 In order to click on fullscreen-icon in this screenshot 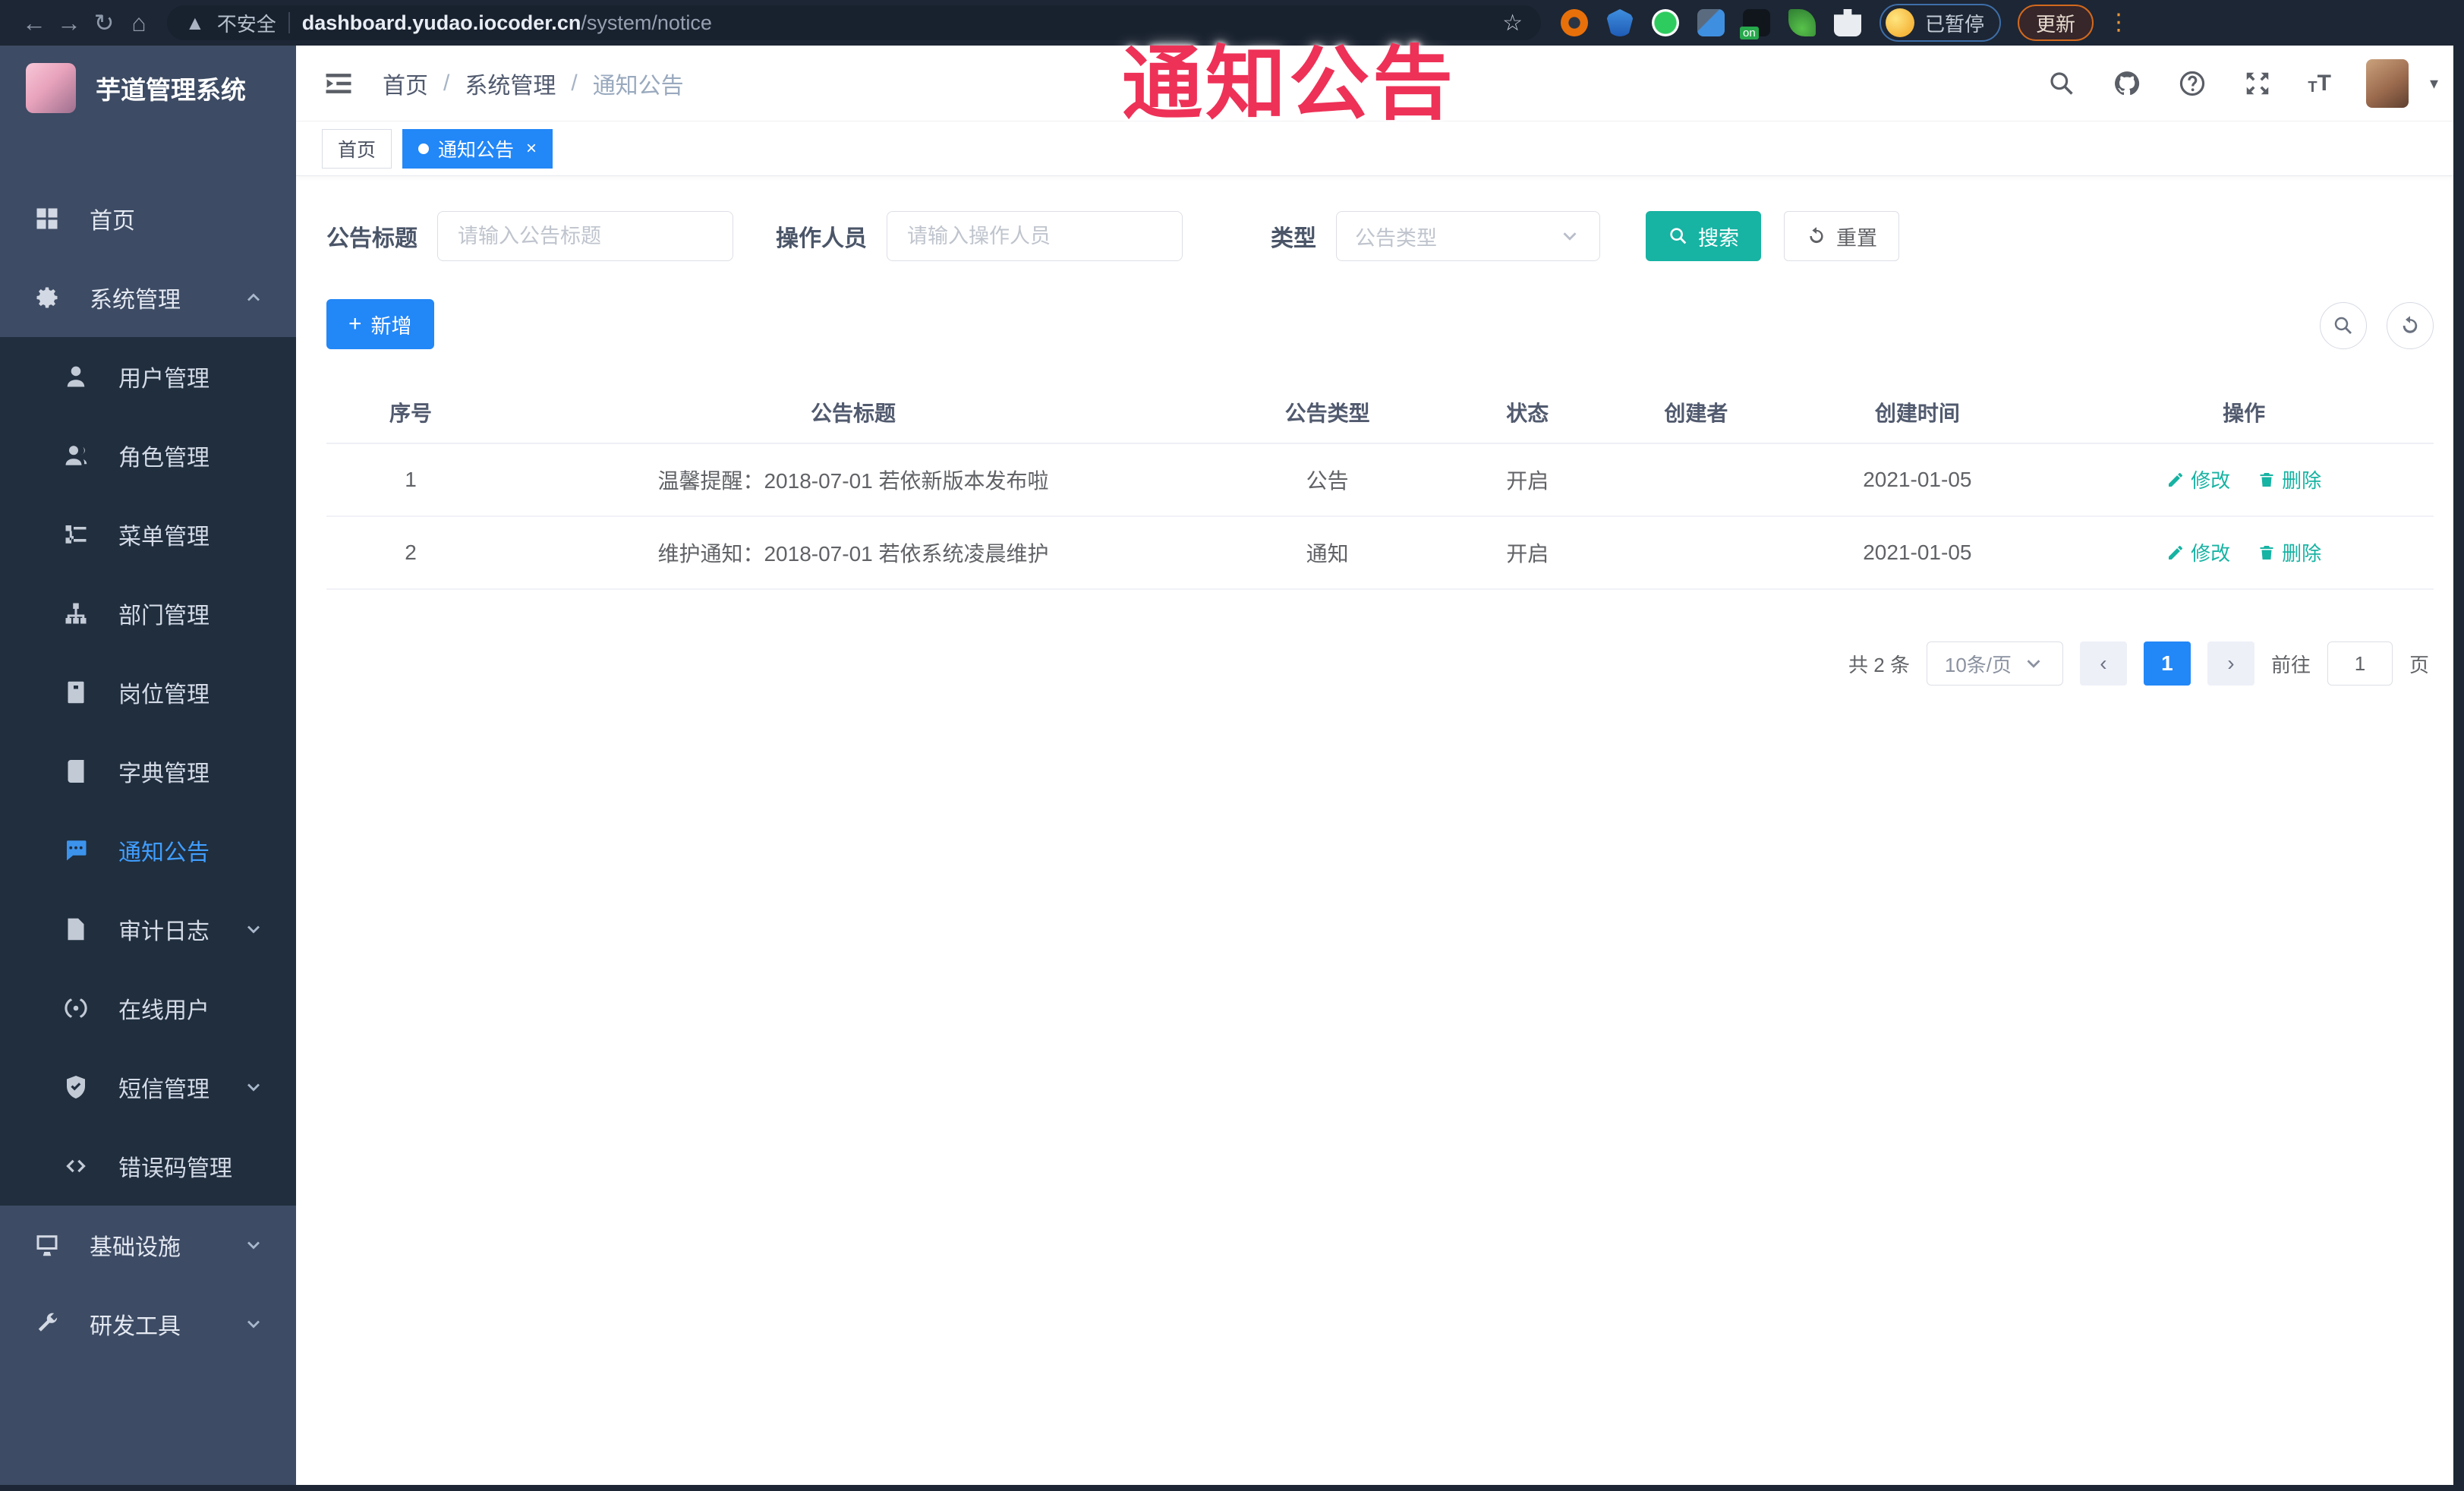, I will do `click(2258, 83)`.